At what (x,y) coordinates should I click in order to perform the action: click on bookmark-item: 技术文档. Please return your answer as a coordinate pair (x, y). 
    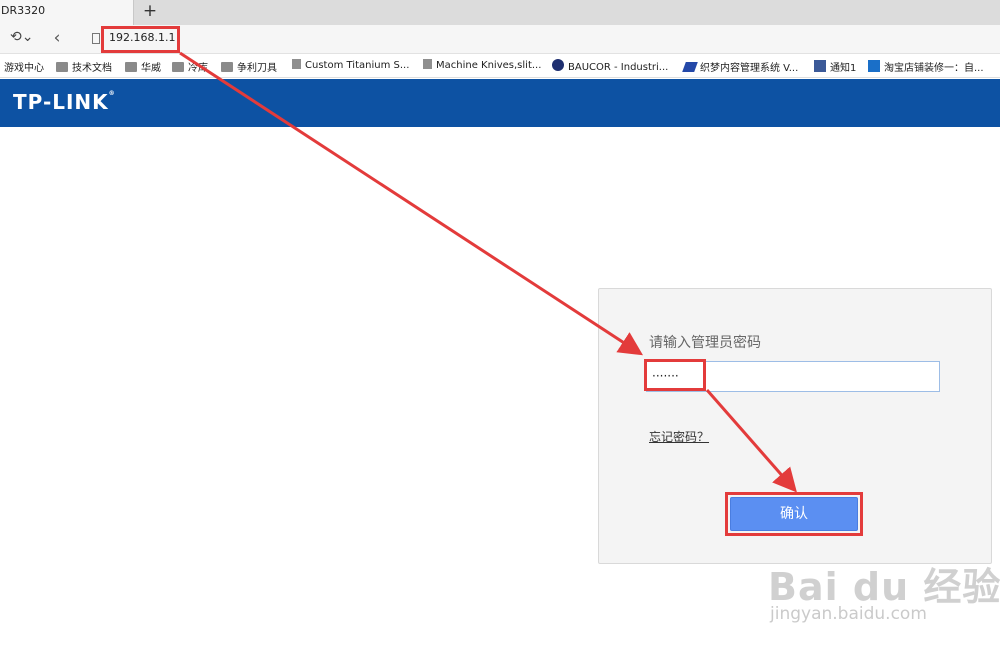
    Looking at the image, I should click on (84, 67).